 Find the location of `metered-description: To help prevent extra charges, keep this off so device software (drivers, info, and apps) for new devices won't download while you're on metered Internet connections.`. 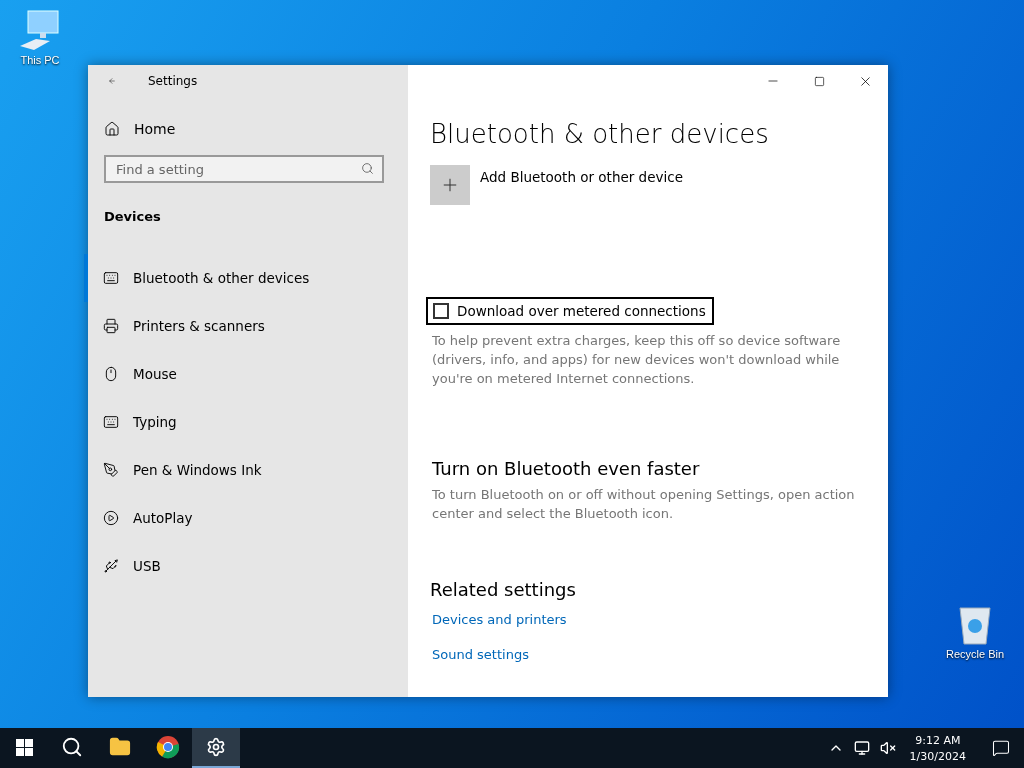

metered-description: To help prevent extra charges, keep this off so device software (drivers, info, and apps) for new devices won't download while you're on metered Internet connections. is located at coordinates (637, 360).